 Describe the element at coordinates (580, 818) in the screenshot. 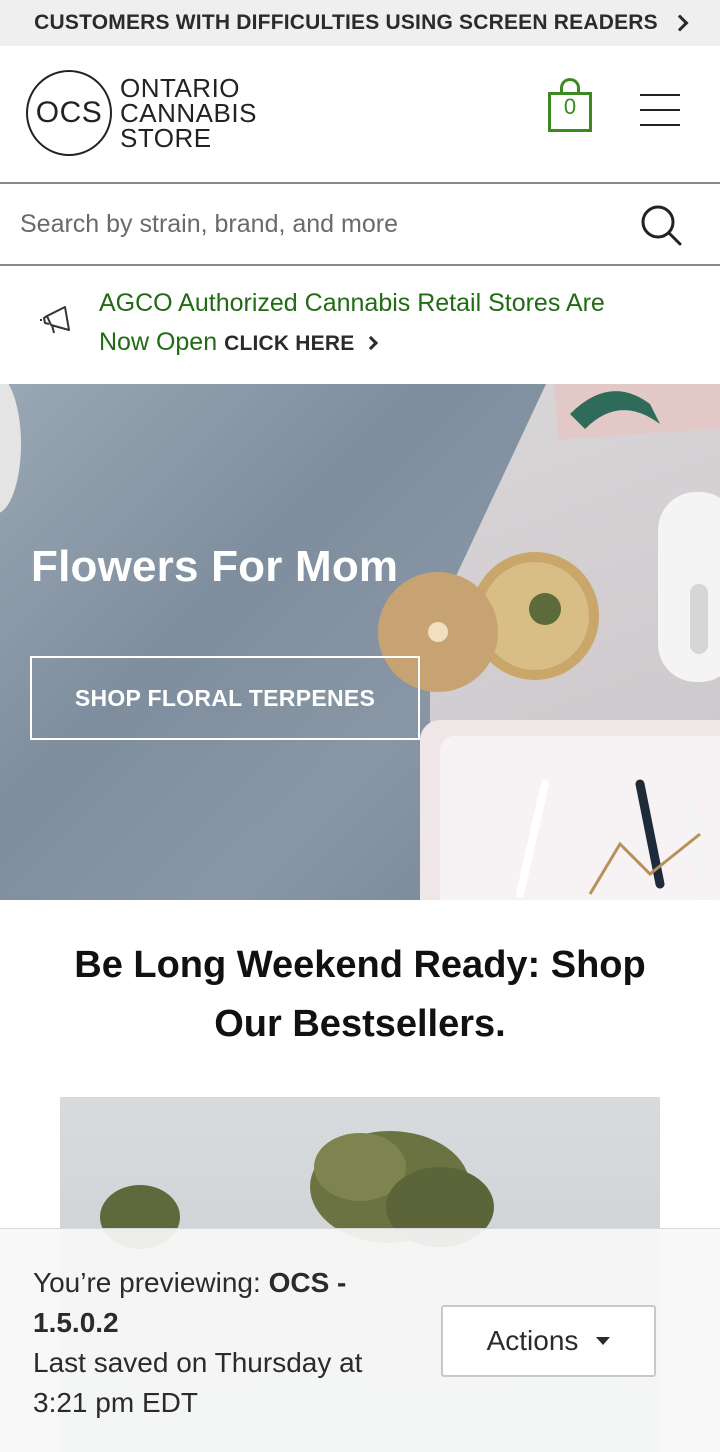

I see `tray-inner` at that location.